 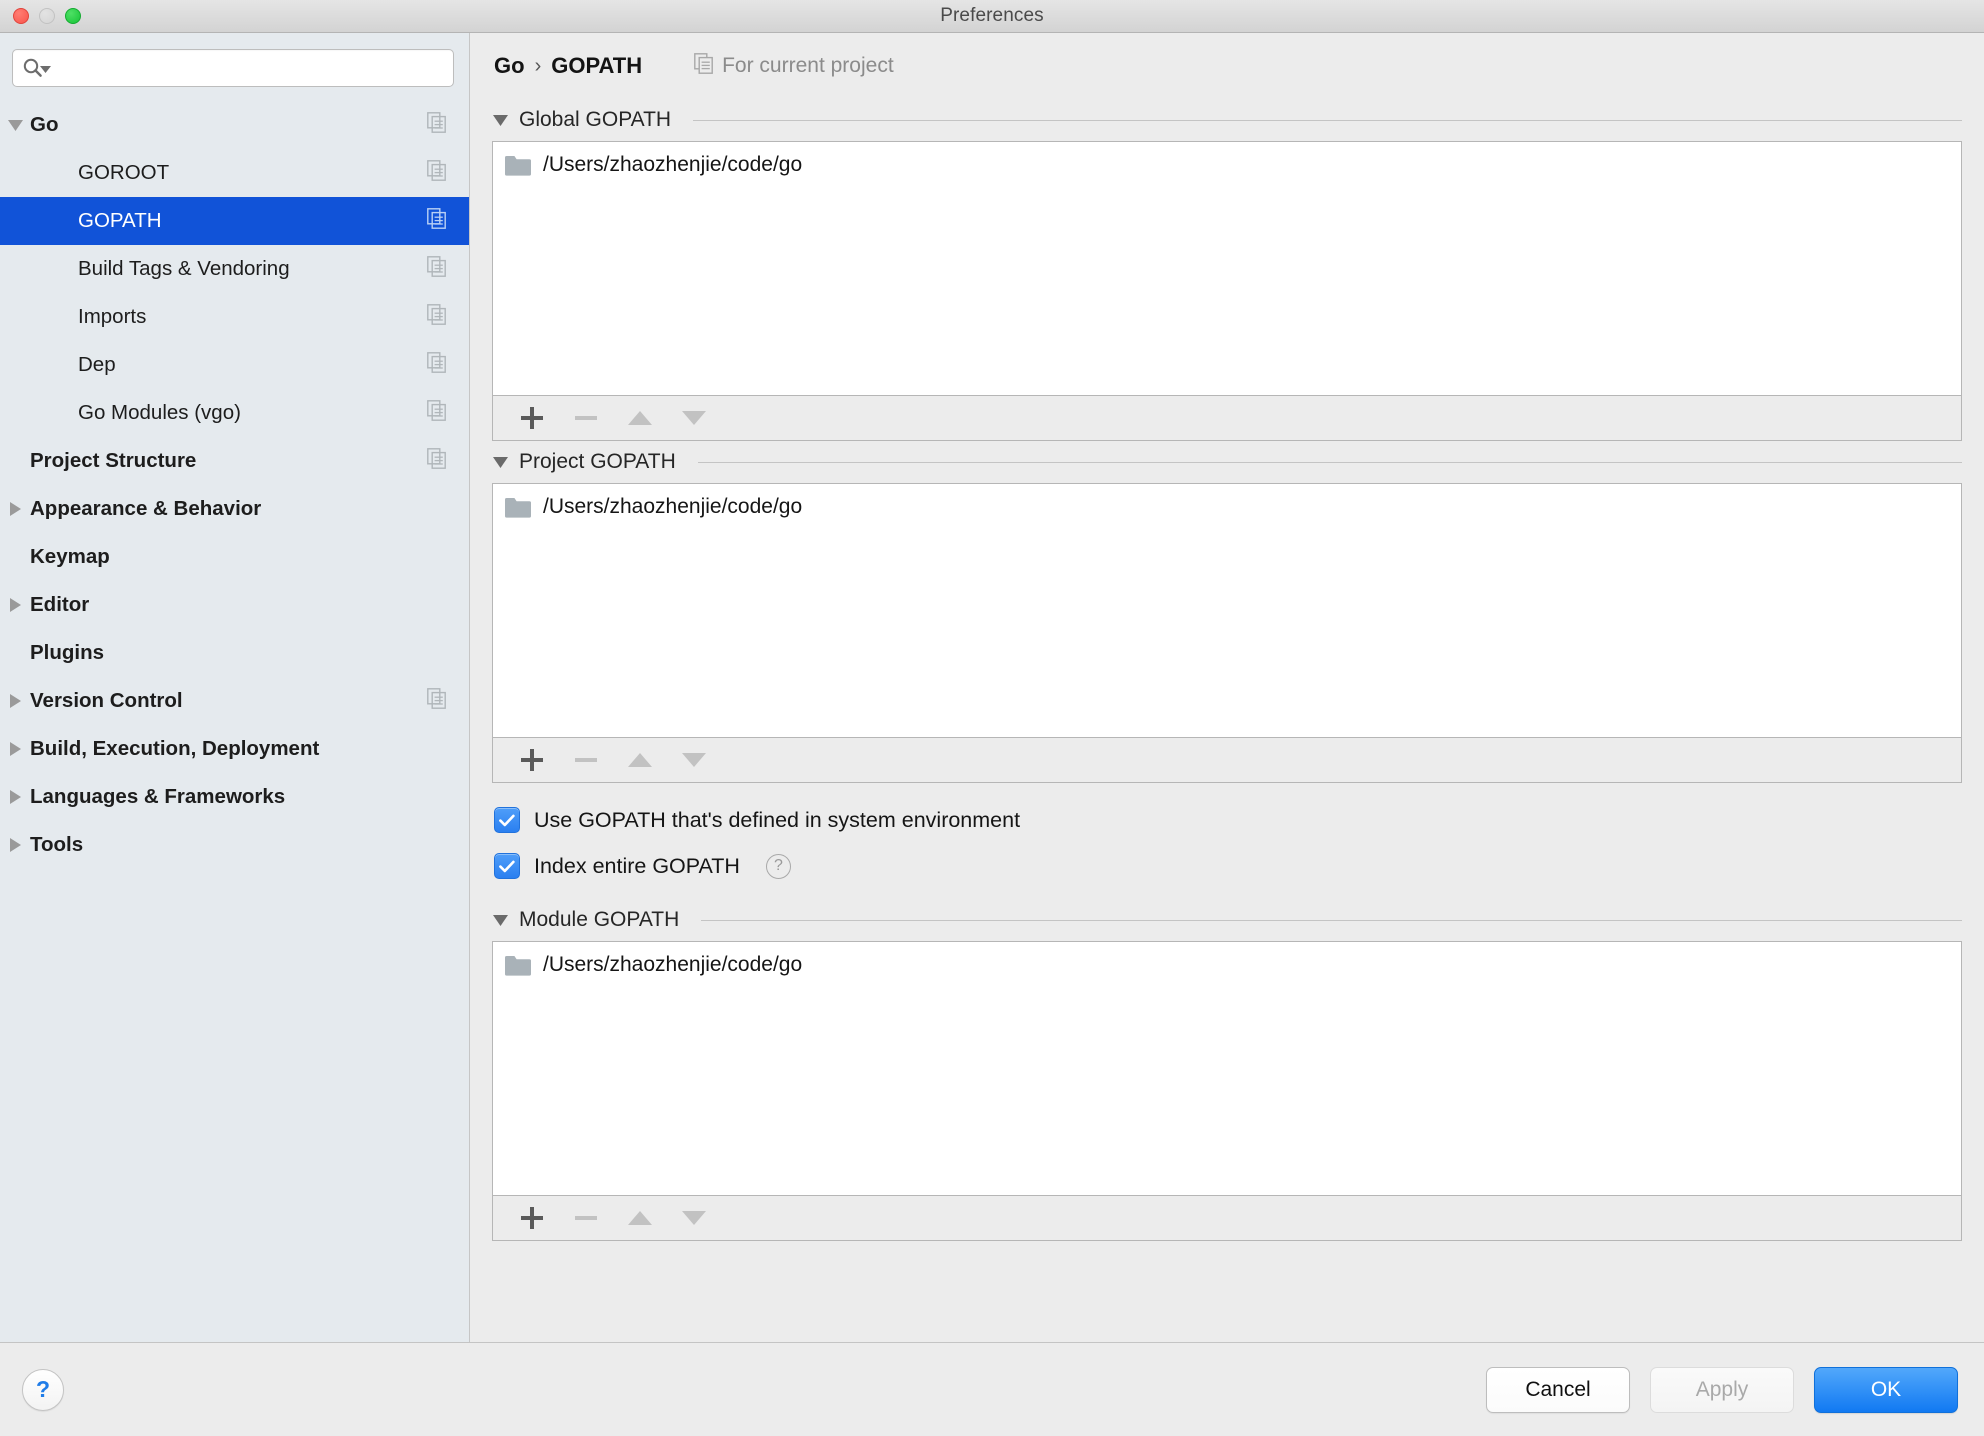 I want to click on sidebar-item-label: Dep, so click(x=97, y=364).